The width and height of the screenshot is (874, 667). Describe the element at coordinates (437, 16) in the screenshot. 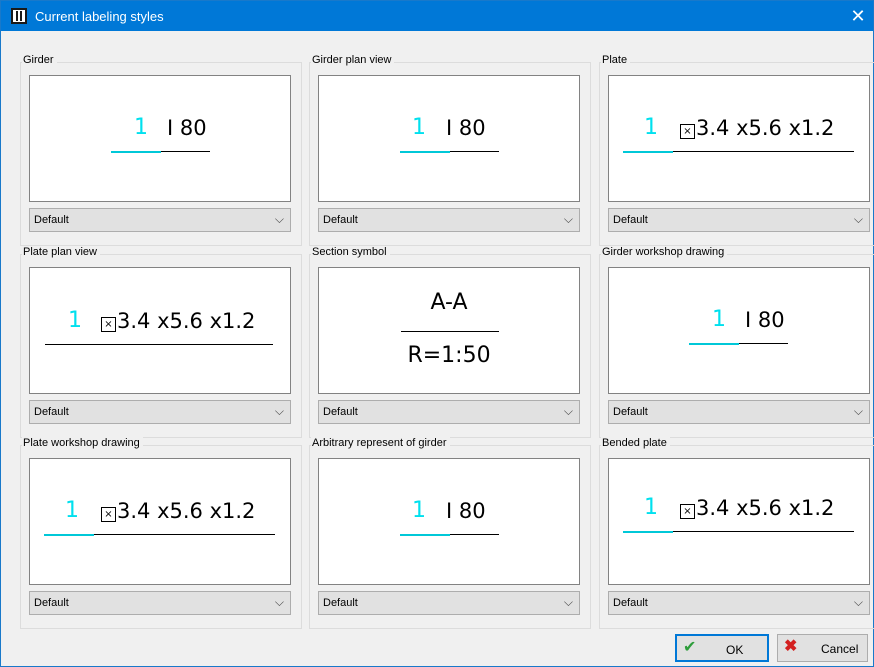

I see `title-bar: Current labeling styles ✕` at that location.